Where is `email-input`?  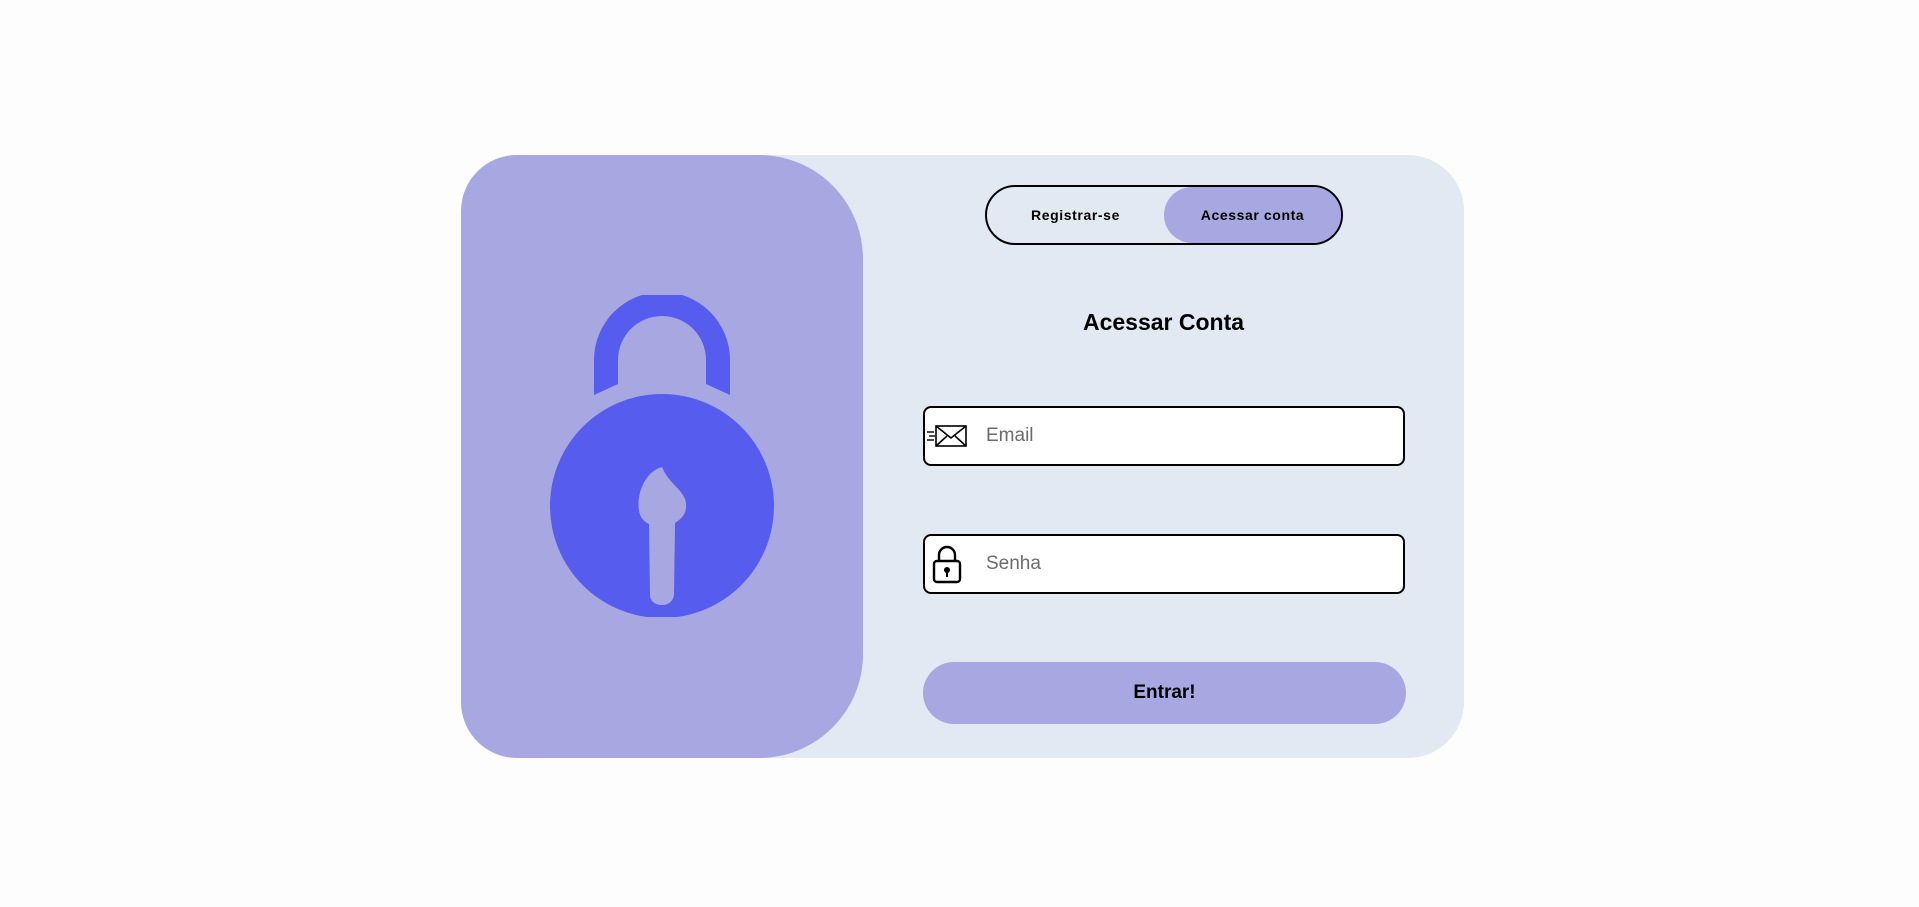
email-input is located at coordinates (1186, 436).